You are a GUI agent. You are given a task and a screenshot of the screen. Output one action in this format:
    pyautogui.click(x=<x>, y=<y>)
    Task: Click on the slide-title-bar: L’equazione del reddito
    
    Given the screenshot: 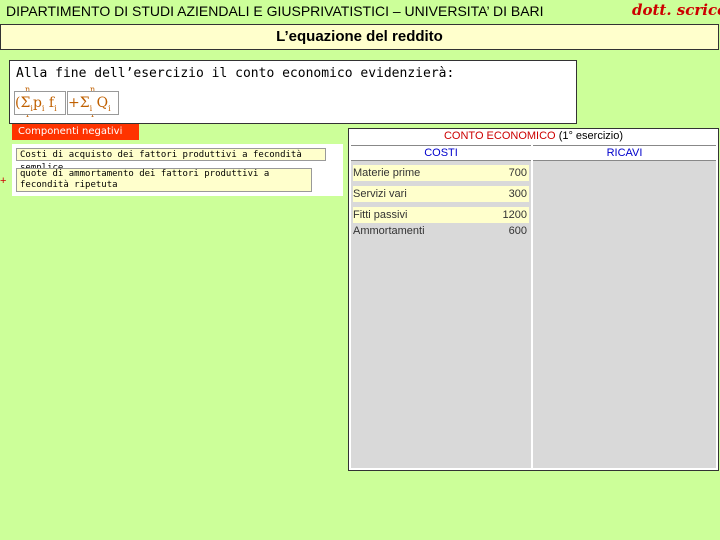 What is the action you would take?
    pyautogui.click(x=359, y=37)
    